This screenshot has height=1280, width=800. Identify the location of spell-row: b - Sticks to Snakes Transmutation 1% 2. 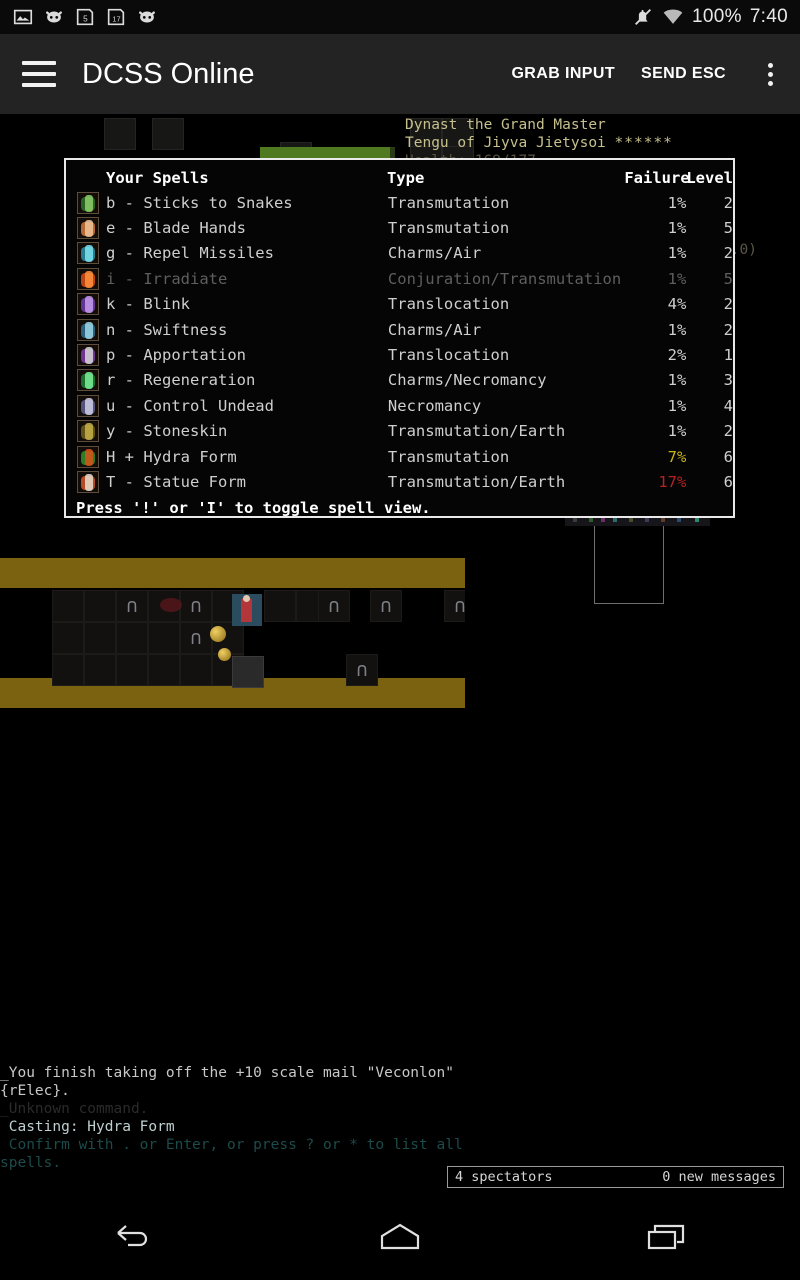
(399, 202).